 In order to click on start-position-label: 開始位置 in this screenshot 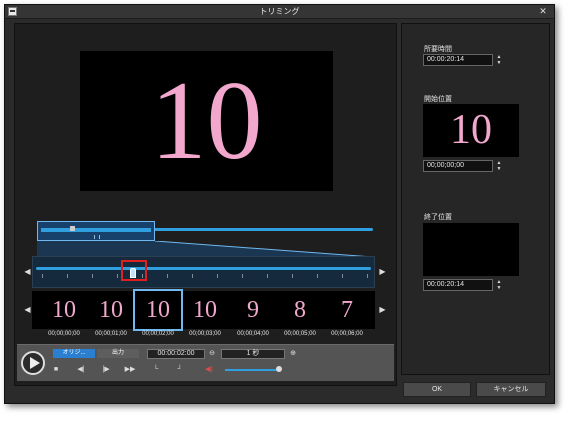, I will do `click(438, 99)`.